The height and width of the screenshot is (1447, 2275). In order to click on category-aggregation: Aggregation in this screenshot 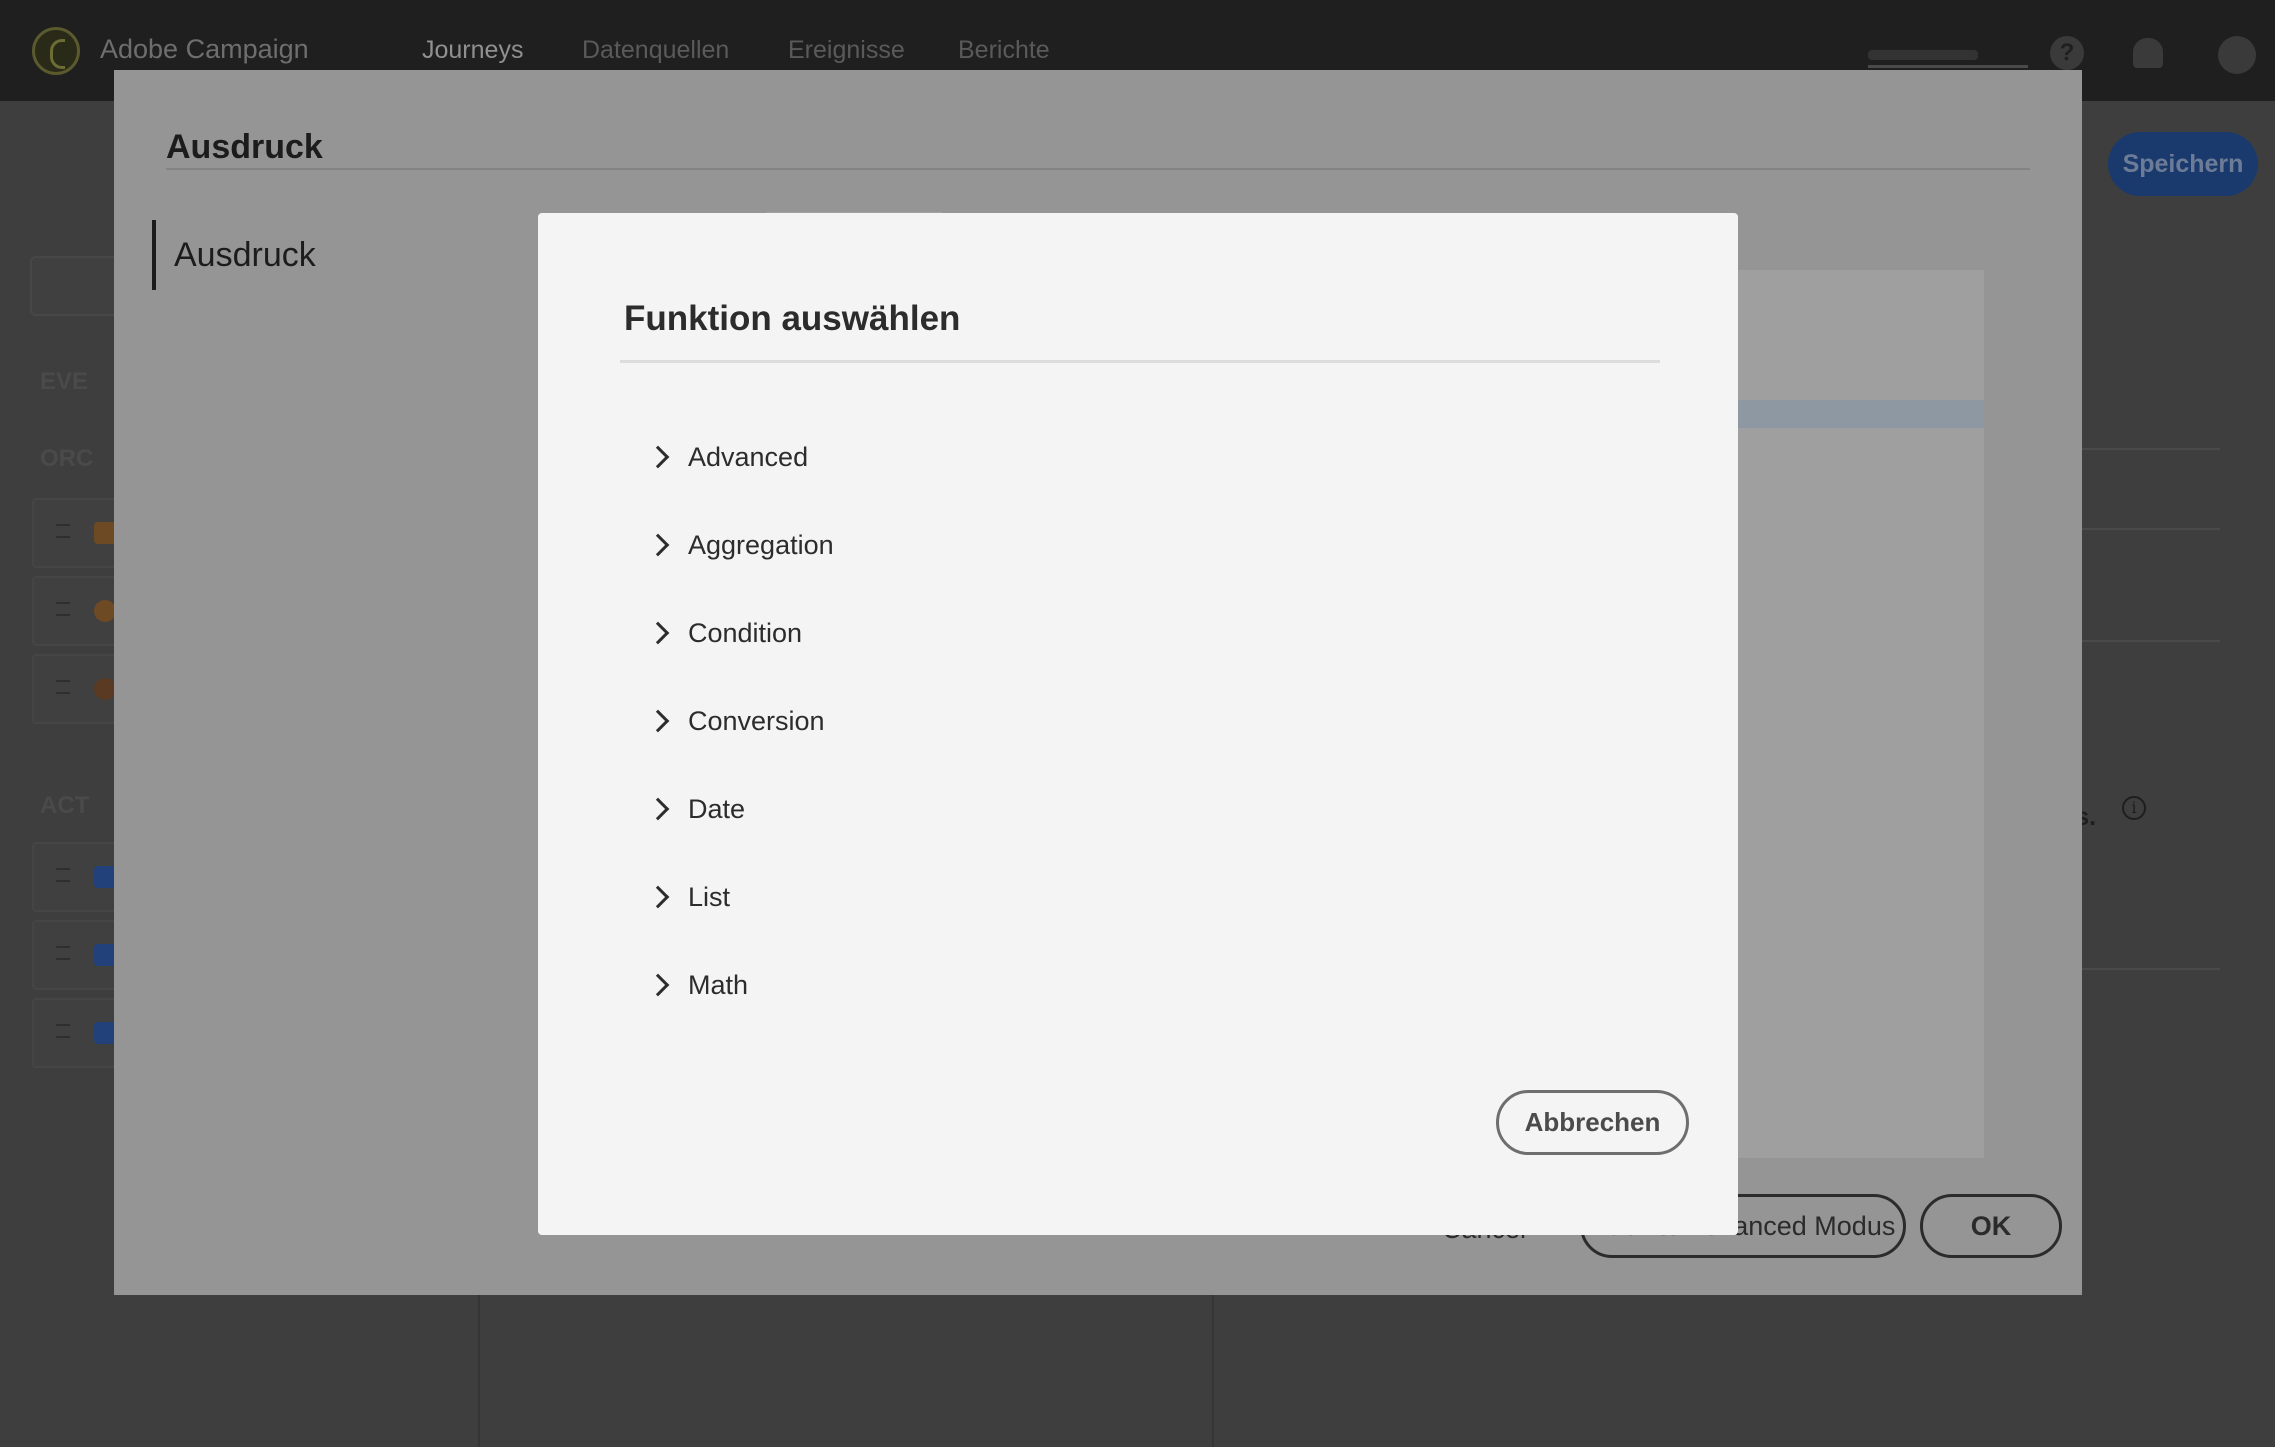, I will do `click(1097, 545)`.